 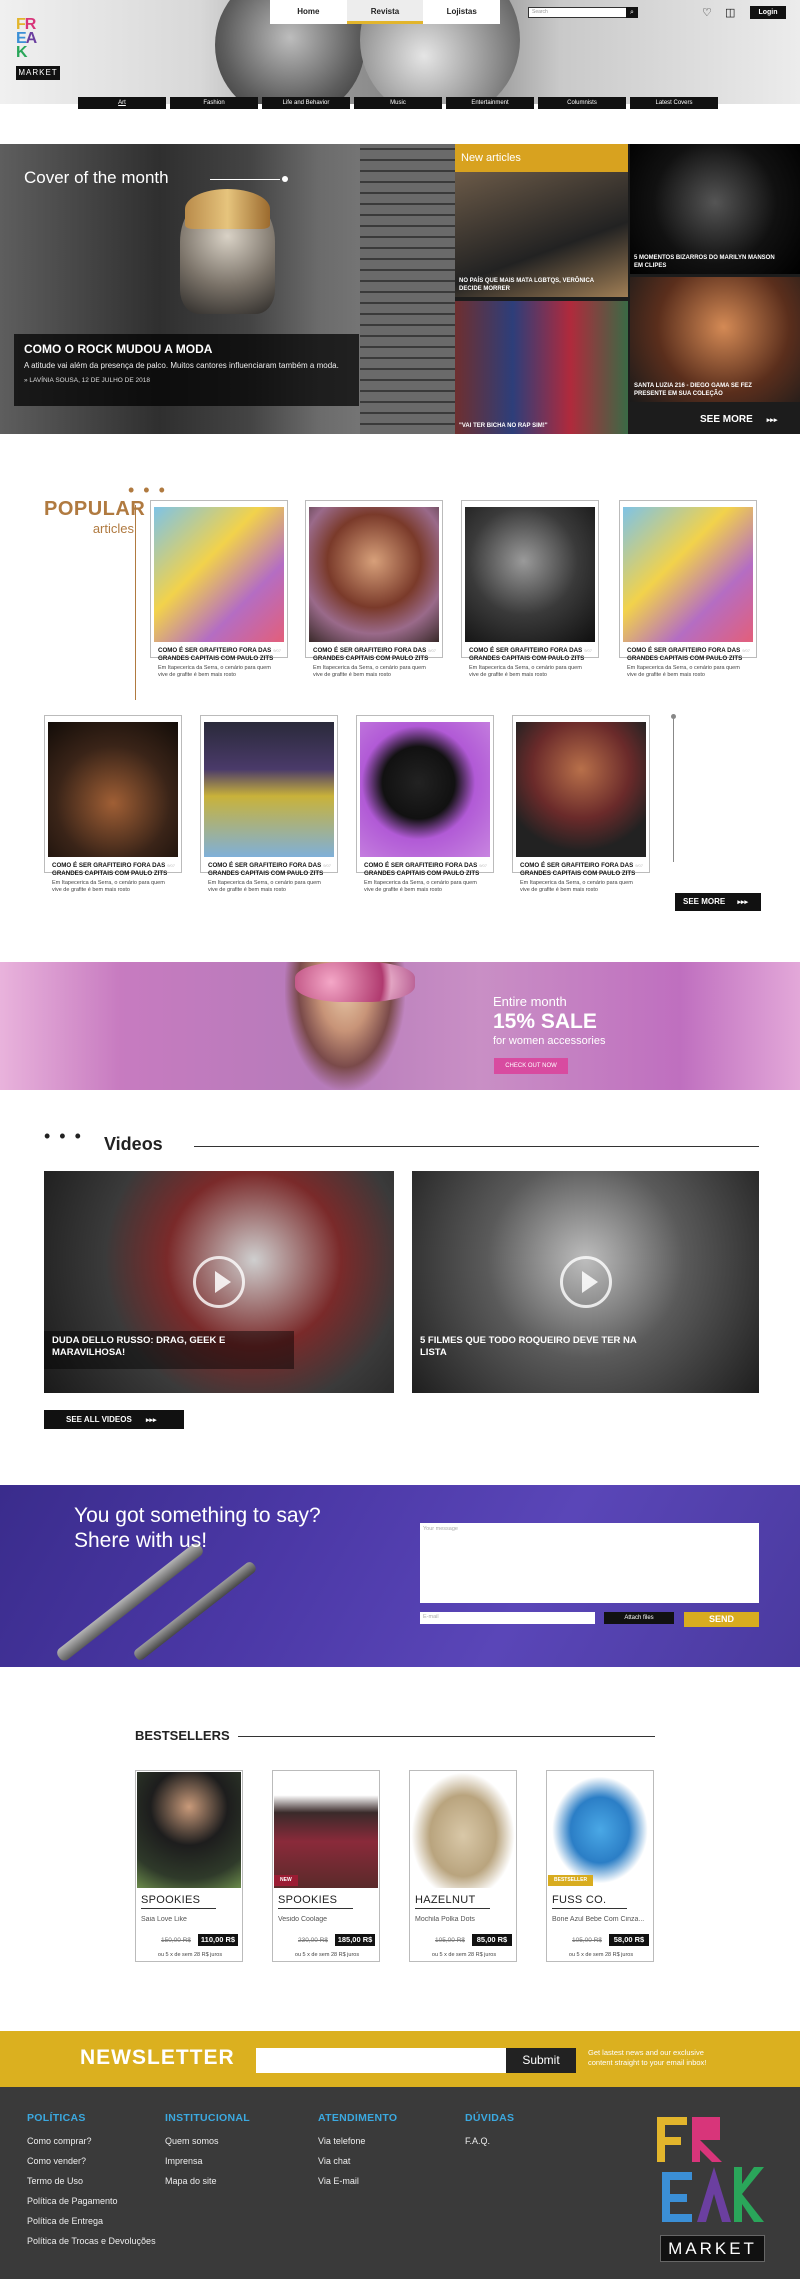 What do you see at coordinates (63, 1136) in the screenshot?
I see `videos-dots: • • •` at bounding box center [63, 1136].